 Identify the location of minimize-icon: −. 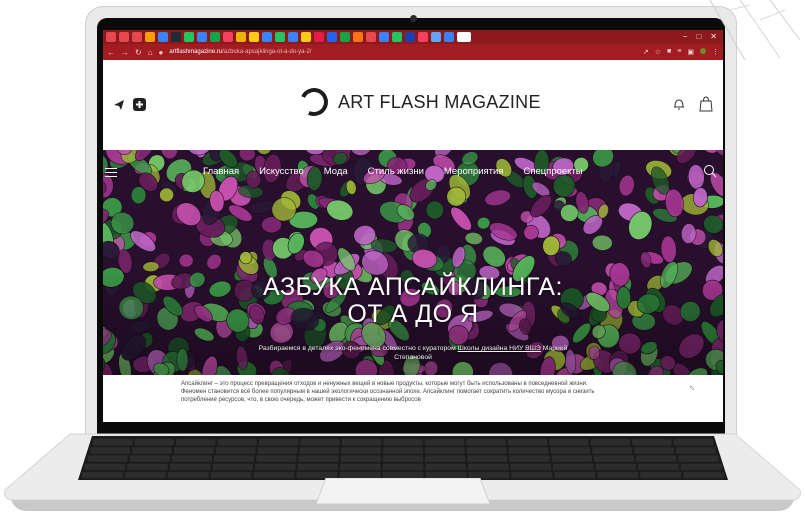
(685, 37).